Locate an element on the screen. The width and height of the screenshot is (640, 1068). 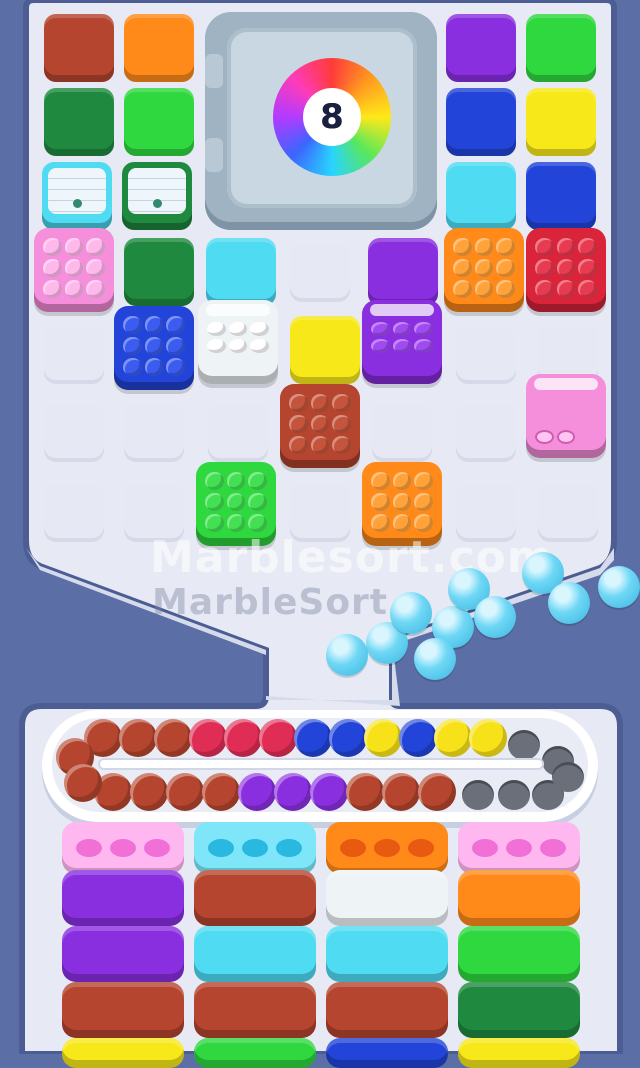
marble-tray-white is located at coordinates (238, 342).